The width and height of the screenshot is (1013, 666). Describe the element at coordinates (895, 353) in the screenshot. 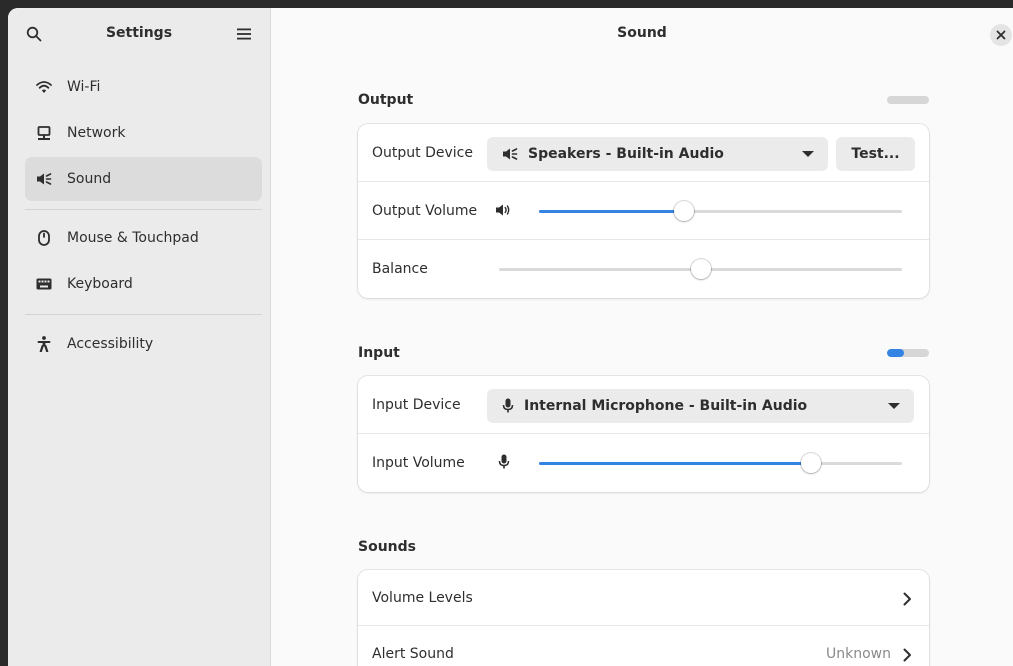

I see `input-level-fill` at that location.